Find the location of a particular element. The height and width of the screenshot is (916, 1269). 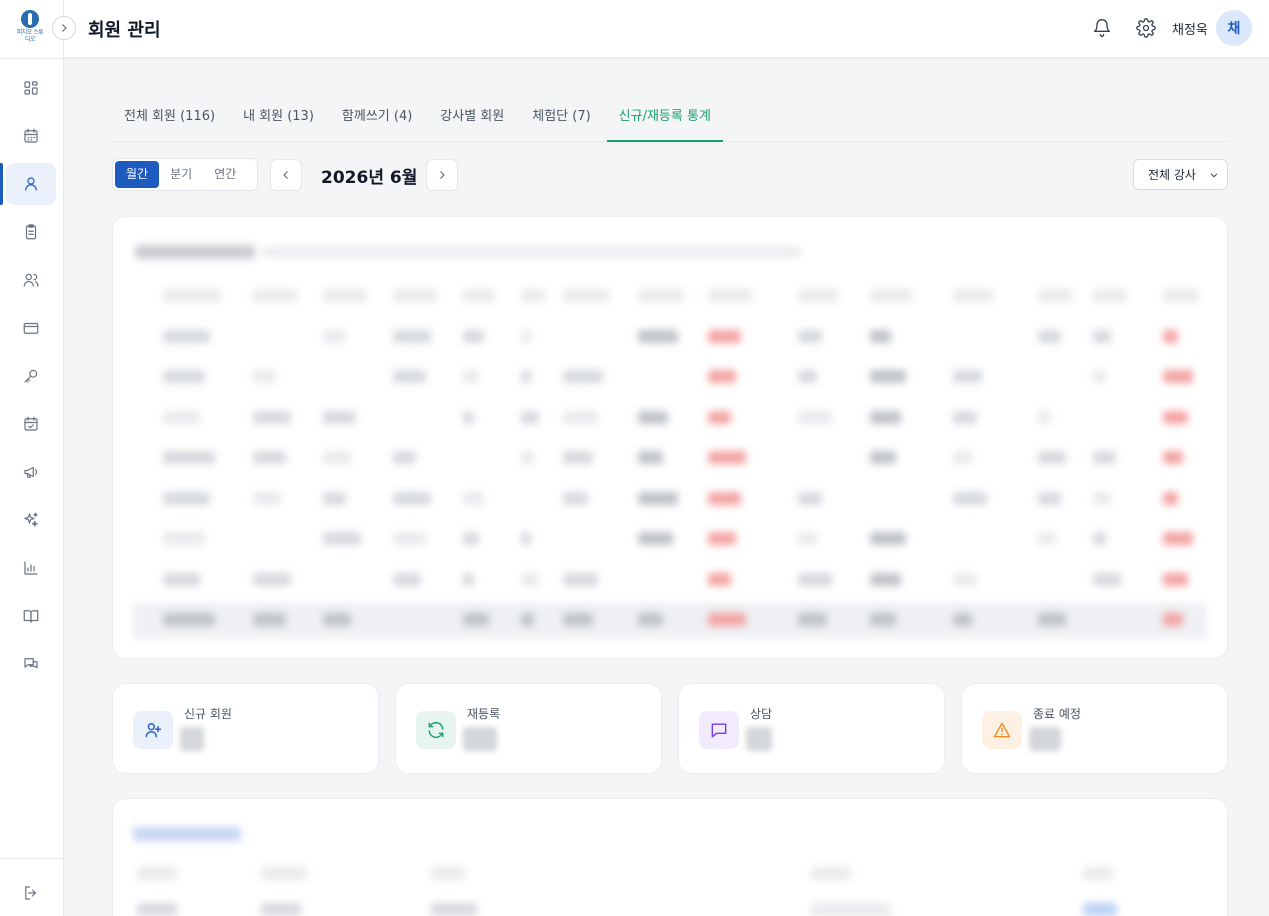

sidebar-item-chat is located at coordinates (31, 664).